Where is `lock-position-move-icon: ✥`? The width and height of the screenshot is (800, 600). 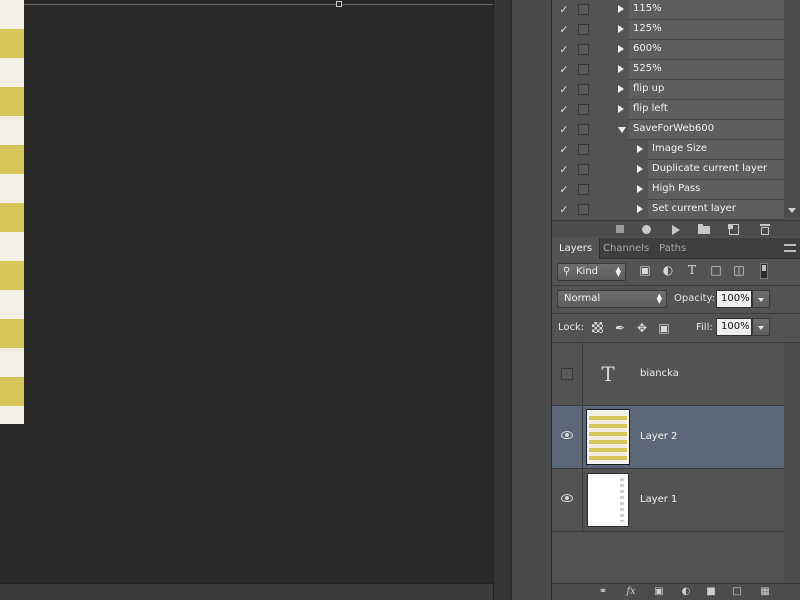
lock-position-move-icon: ✥ is located at coordinates (642, 328).